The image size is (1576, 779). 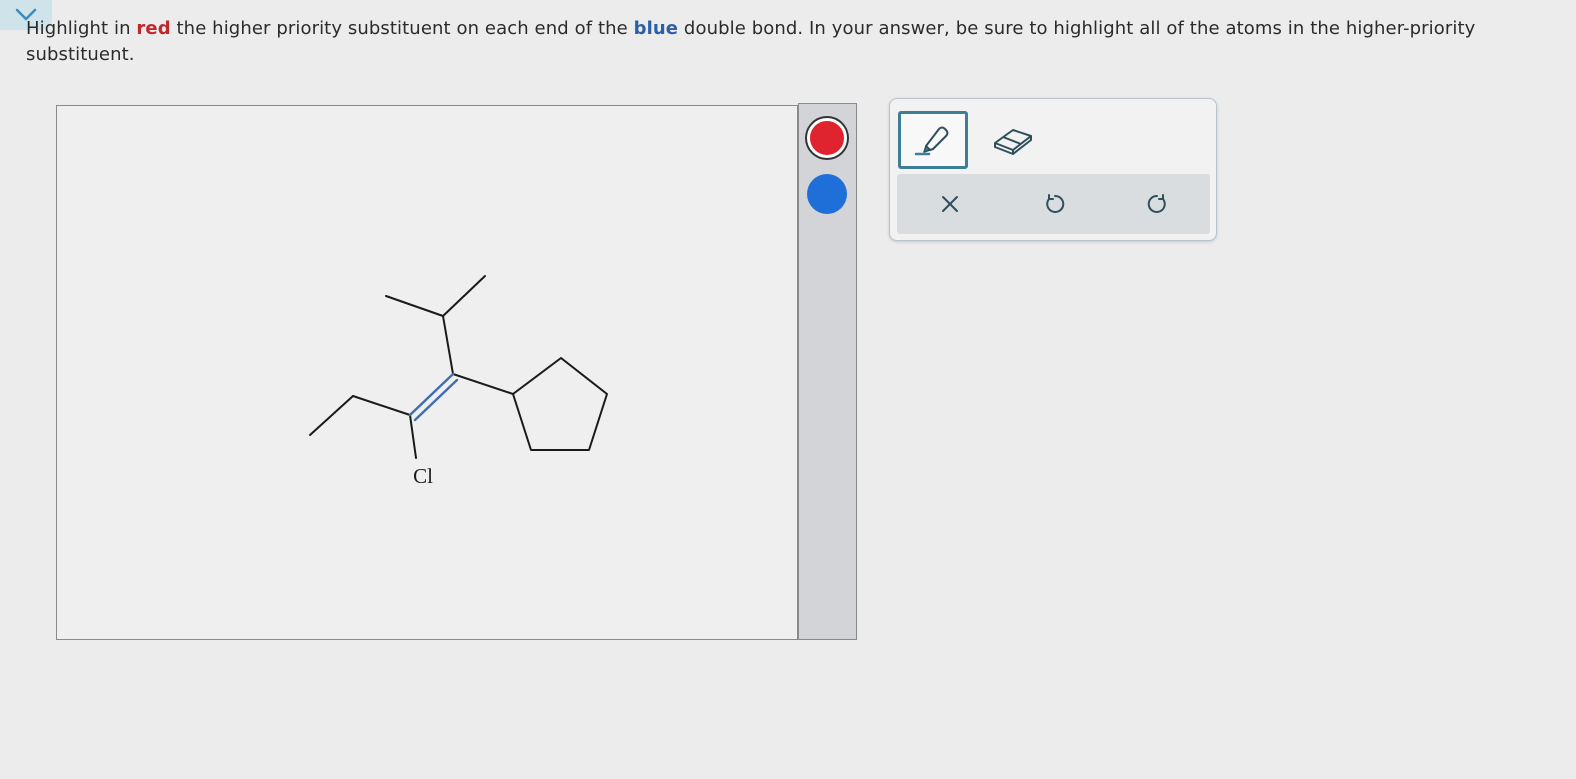 I want to click on highlighter-icon, so click(x=931, y=141).